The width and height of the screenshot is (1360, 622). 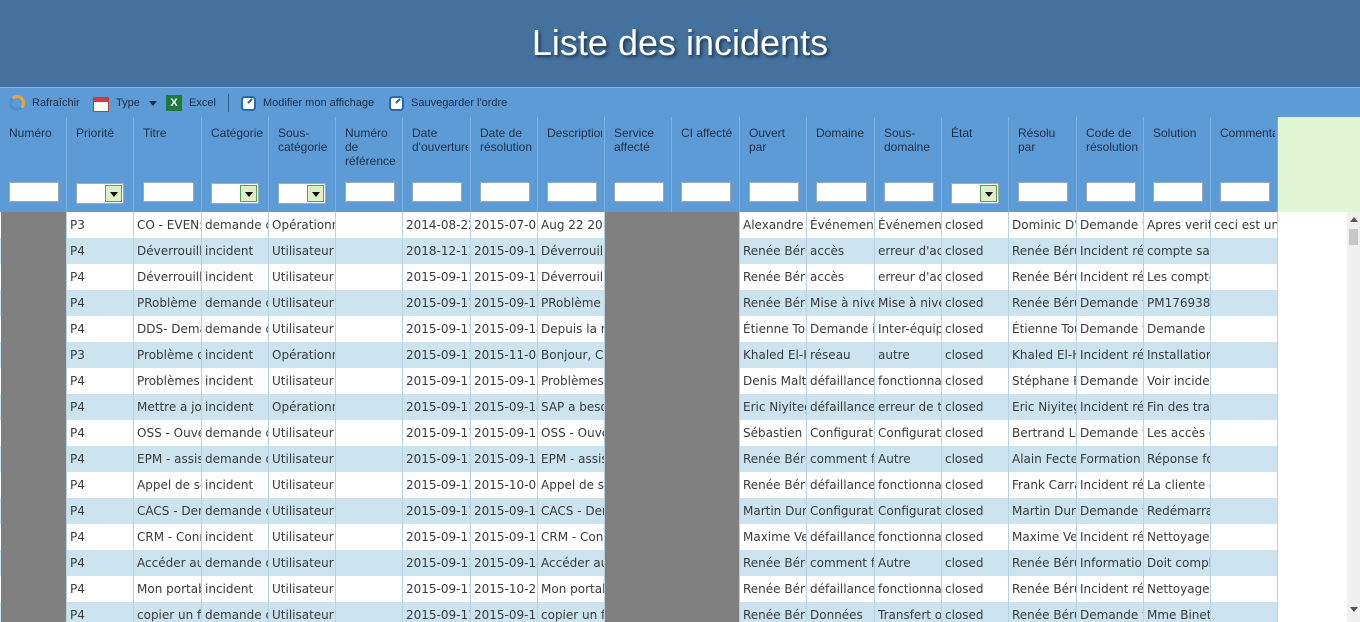 What do you see at coordinates (302, 193) in the screenshot?
I see `filter-select-sous_categorie` at bounding box center [302, 193].